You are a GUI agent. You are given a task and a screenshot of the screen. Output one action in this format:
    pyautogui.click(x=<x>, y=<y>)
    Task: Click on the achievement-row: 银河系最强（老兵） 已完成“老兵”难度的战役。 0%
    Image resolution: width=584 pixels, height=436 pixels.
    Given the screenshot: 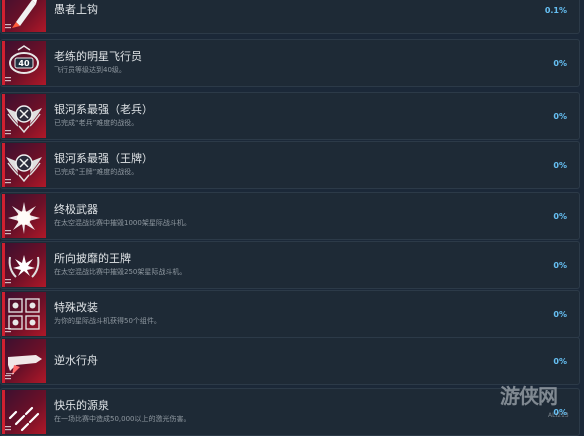 What is the action you would take?
    pyautogui.click(x=290, y=116)
    